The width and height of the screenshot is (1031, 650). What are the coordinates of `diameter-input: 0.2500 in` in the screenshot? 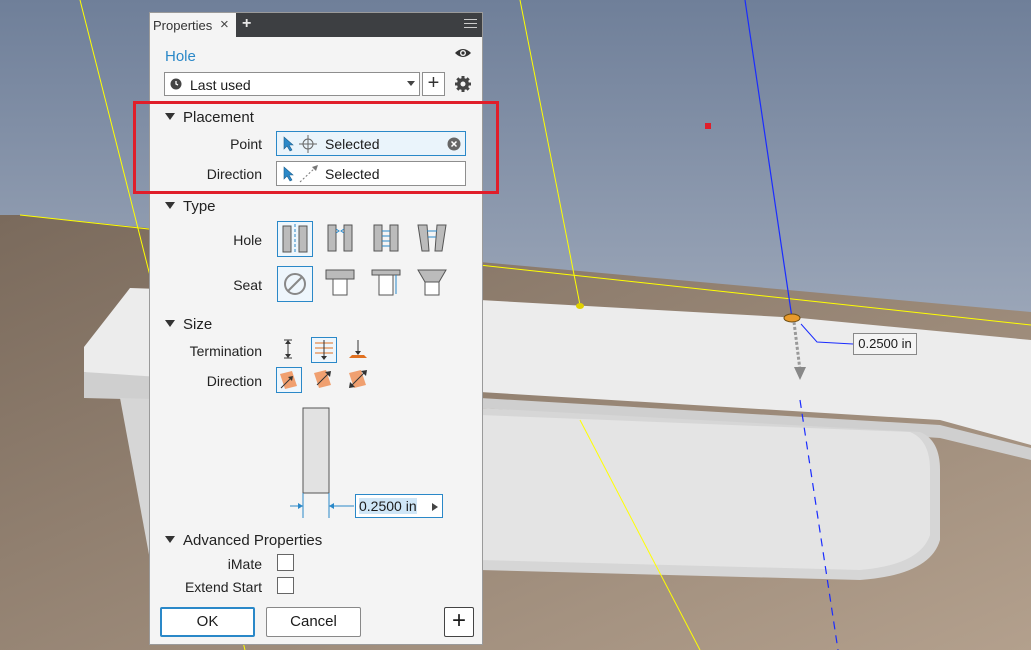 It's located at (399, 506).